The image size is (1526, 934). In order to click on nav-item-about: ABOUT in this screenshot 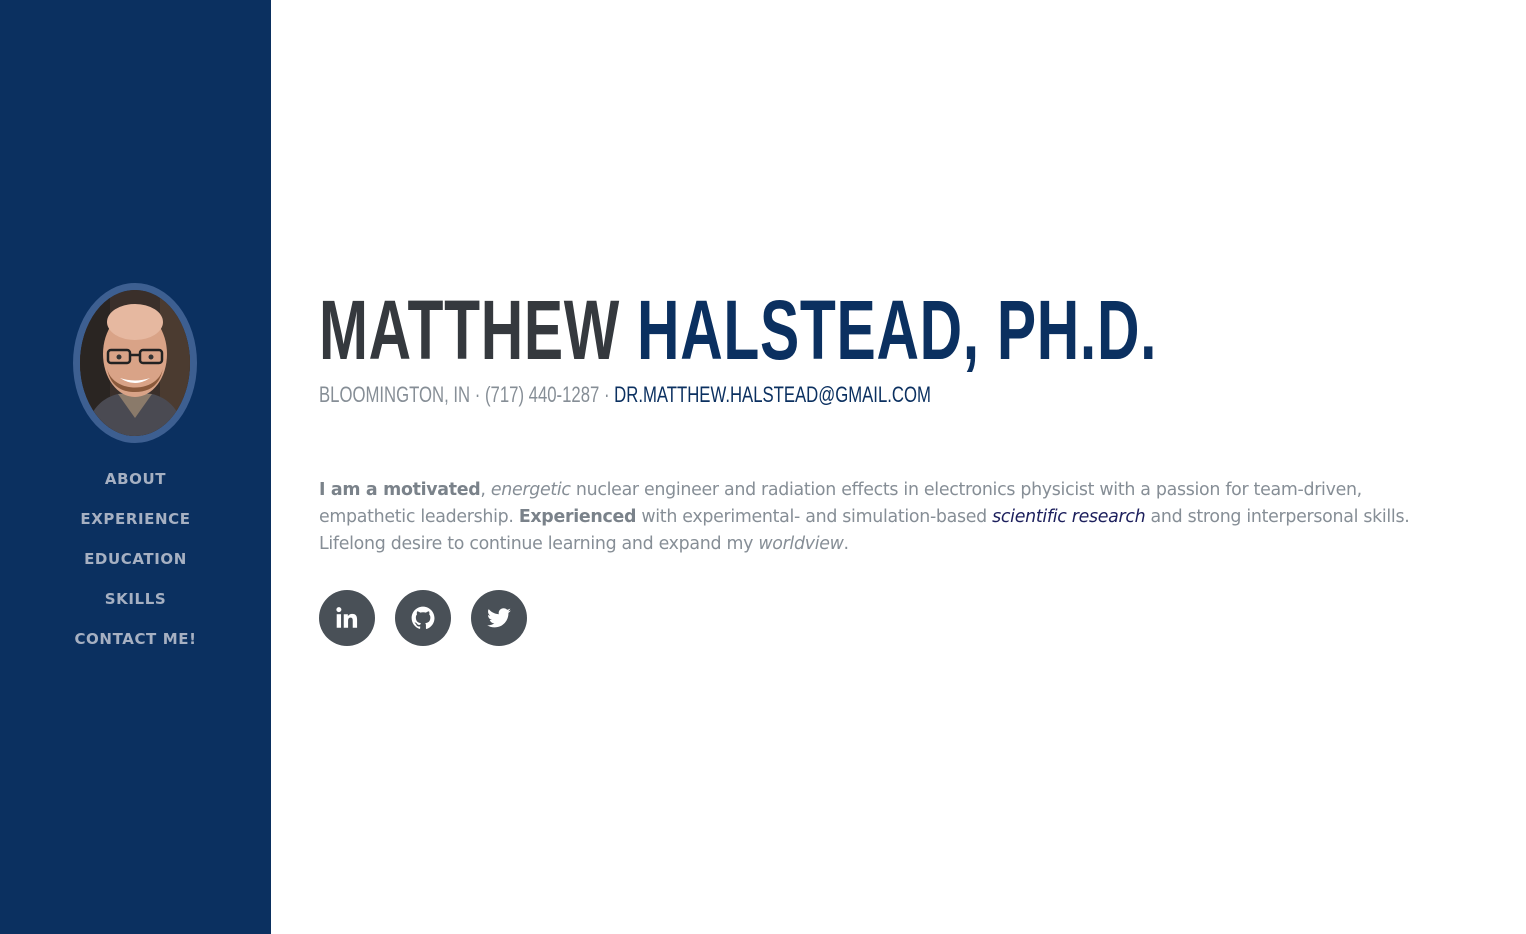, I will do `click(135, 486)`.